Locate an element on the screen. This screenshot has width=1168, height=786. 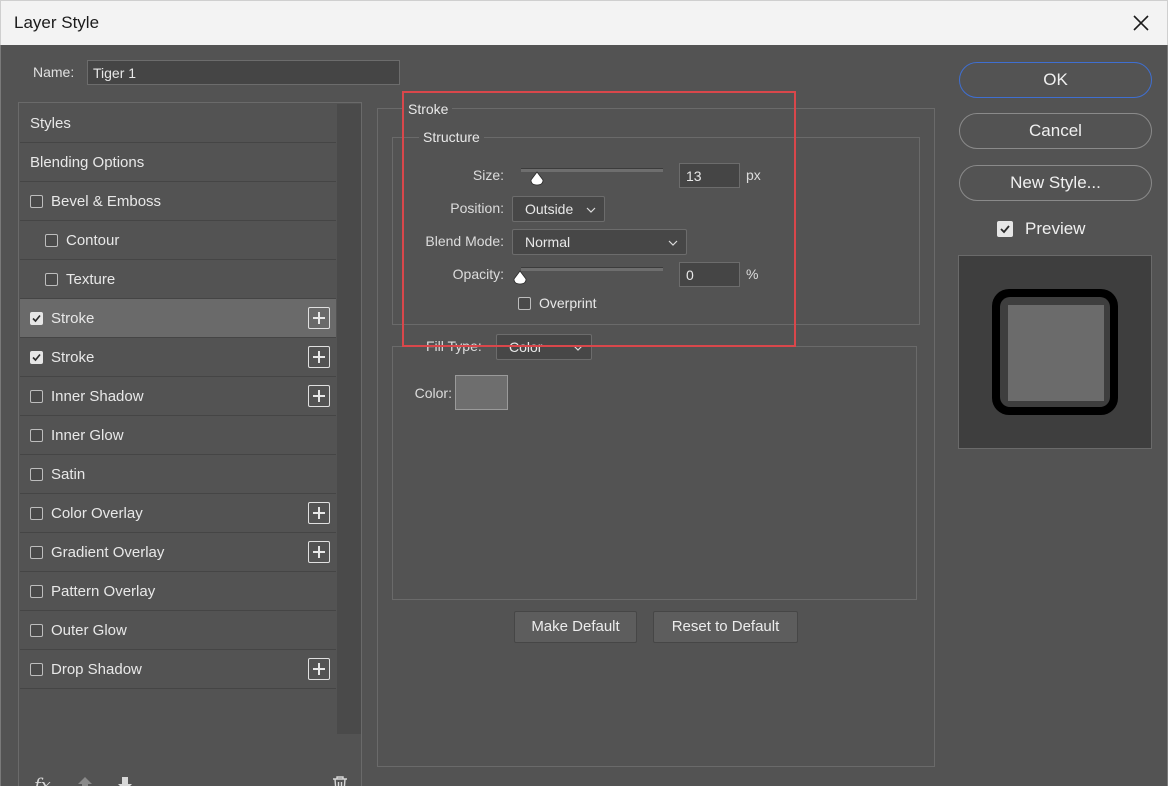
color-label: Color: is located at coordinates (433, 393).